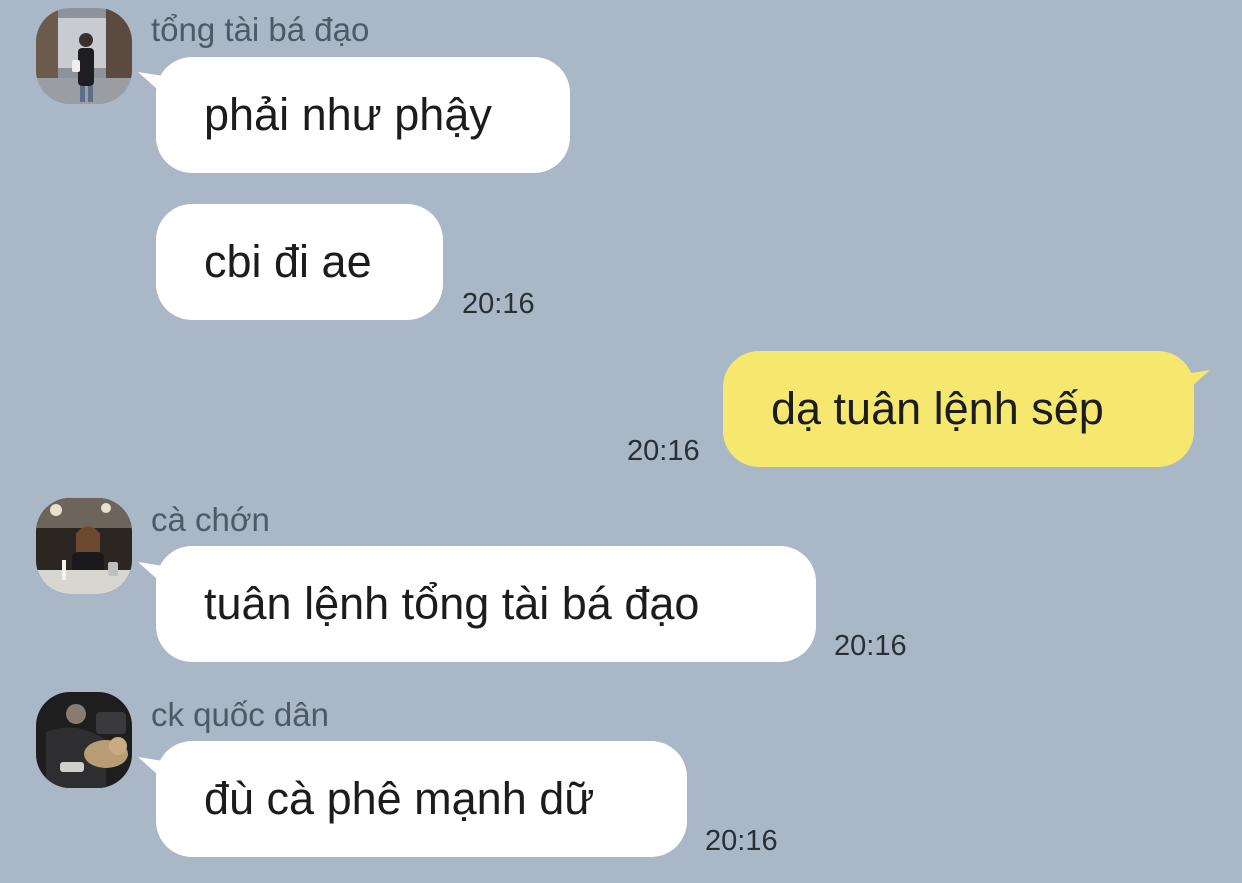 The height and width of the screenshot is (883, 1242). I want to click on avatar-photo-dog, so click(84, 740).